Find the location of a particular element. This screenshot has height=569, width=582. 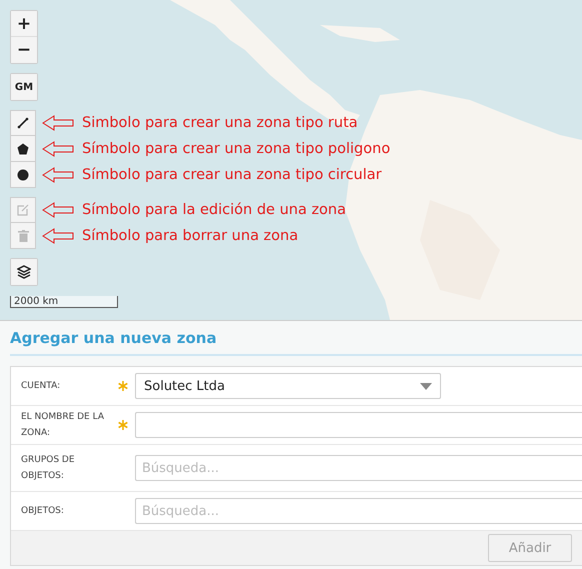

annotation-text: Símbolo para la edición de una zona is located at coordinates (214, 210).